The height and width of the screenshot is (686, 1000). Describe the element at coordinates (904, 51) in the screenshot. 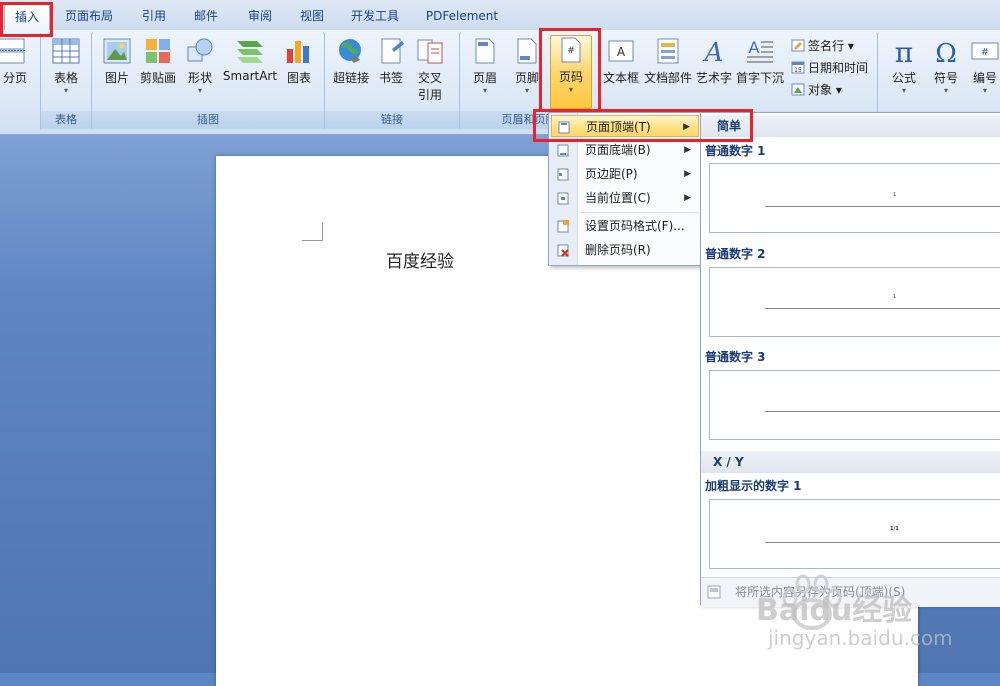

I see `svg-text: π` at that location.